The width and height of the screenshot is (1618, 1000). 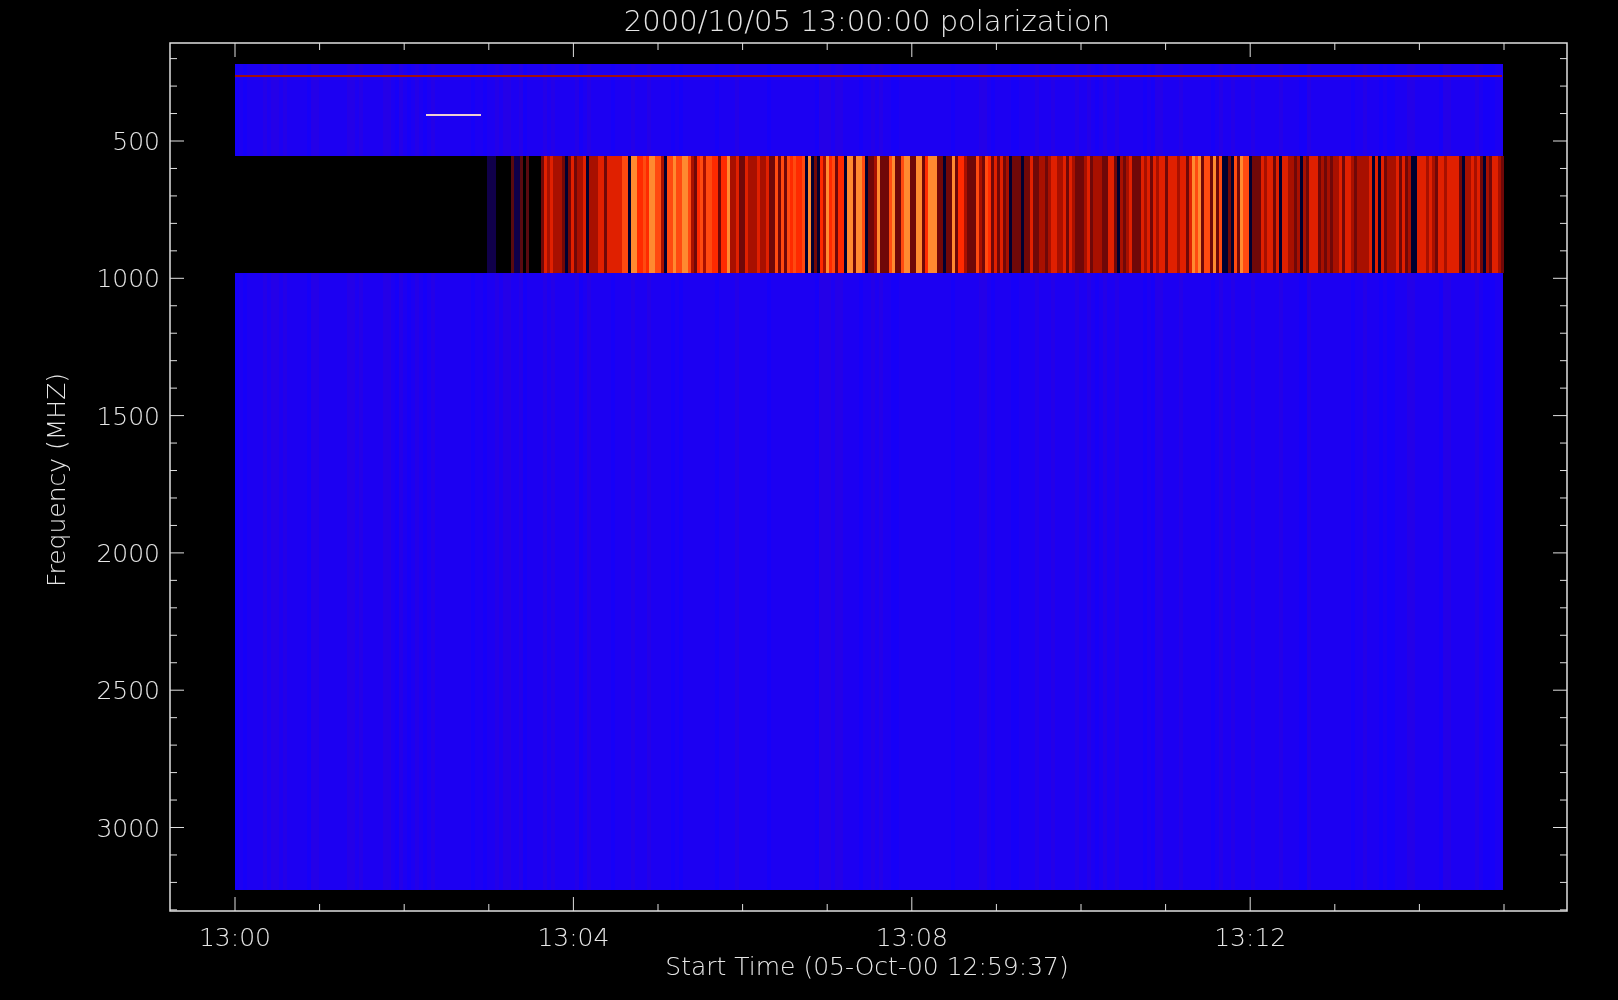 What do you see at coordinates (136, 141) in the screenshot?
I see `y-tick-label: 500` at bounding box center [136, 141].